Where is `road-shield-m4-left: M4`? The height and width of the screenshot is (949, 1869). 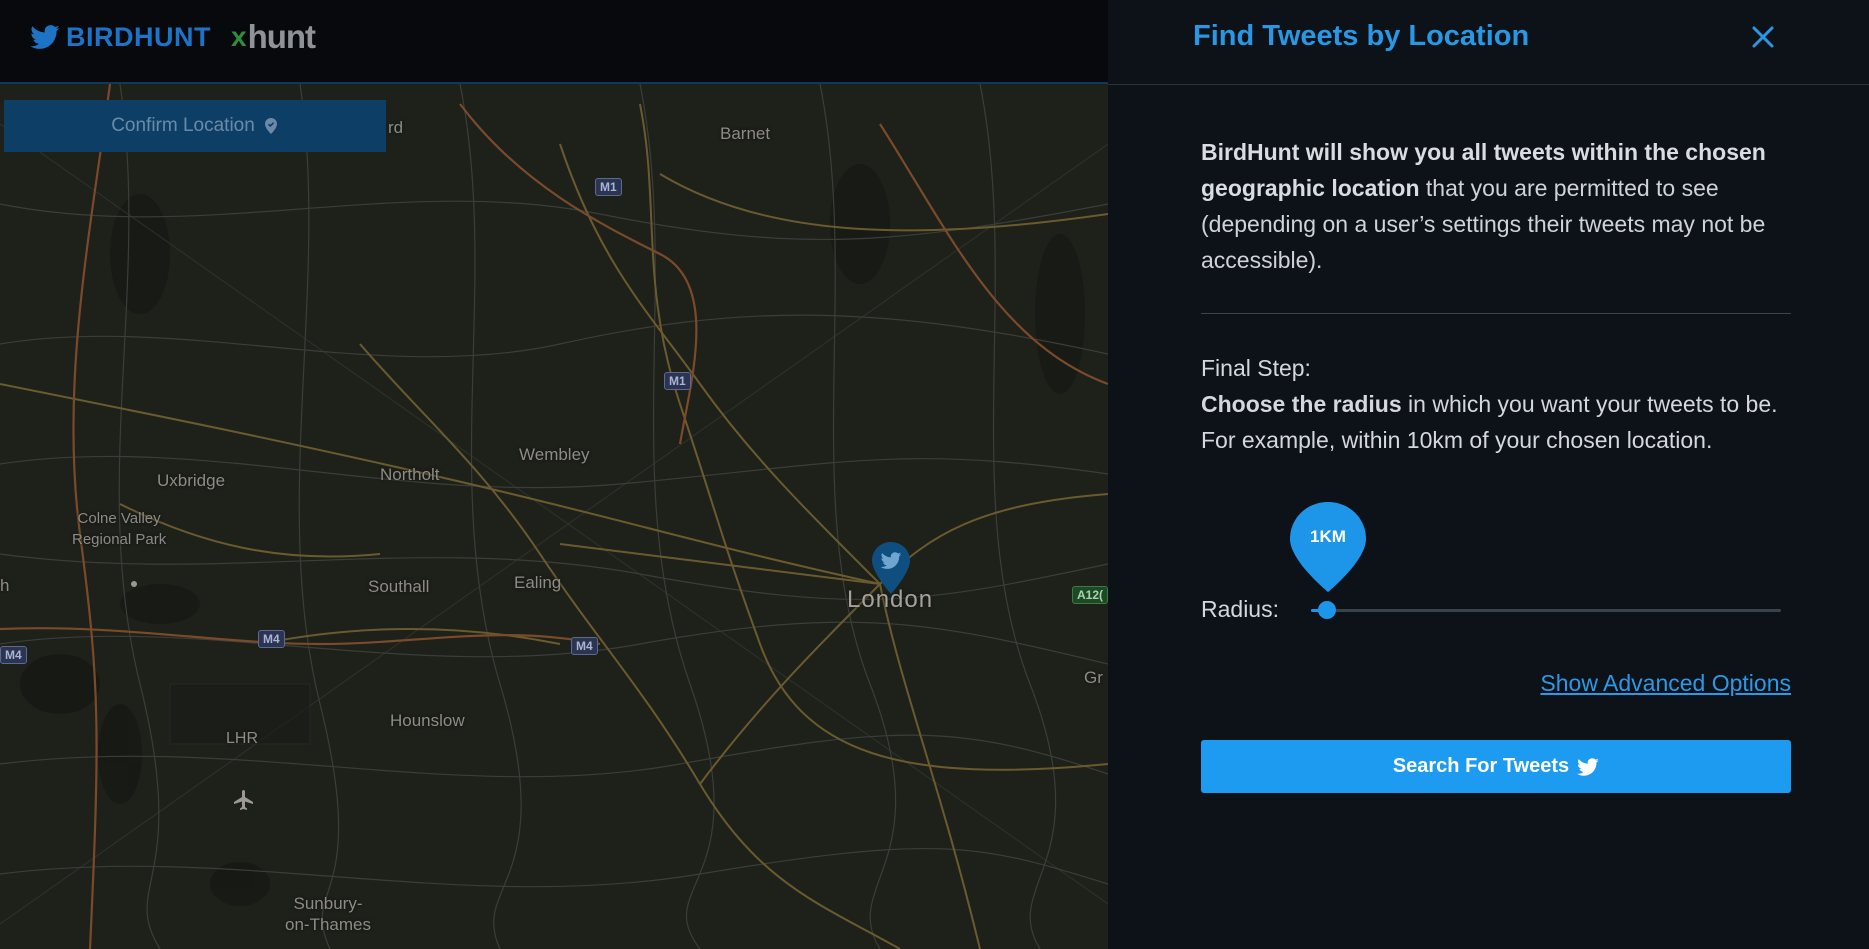 road-shield-m4-left: M4 is located at coordinates (271, 639).